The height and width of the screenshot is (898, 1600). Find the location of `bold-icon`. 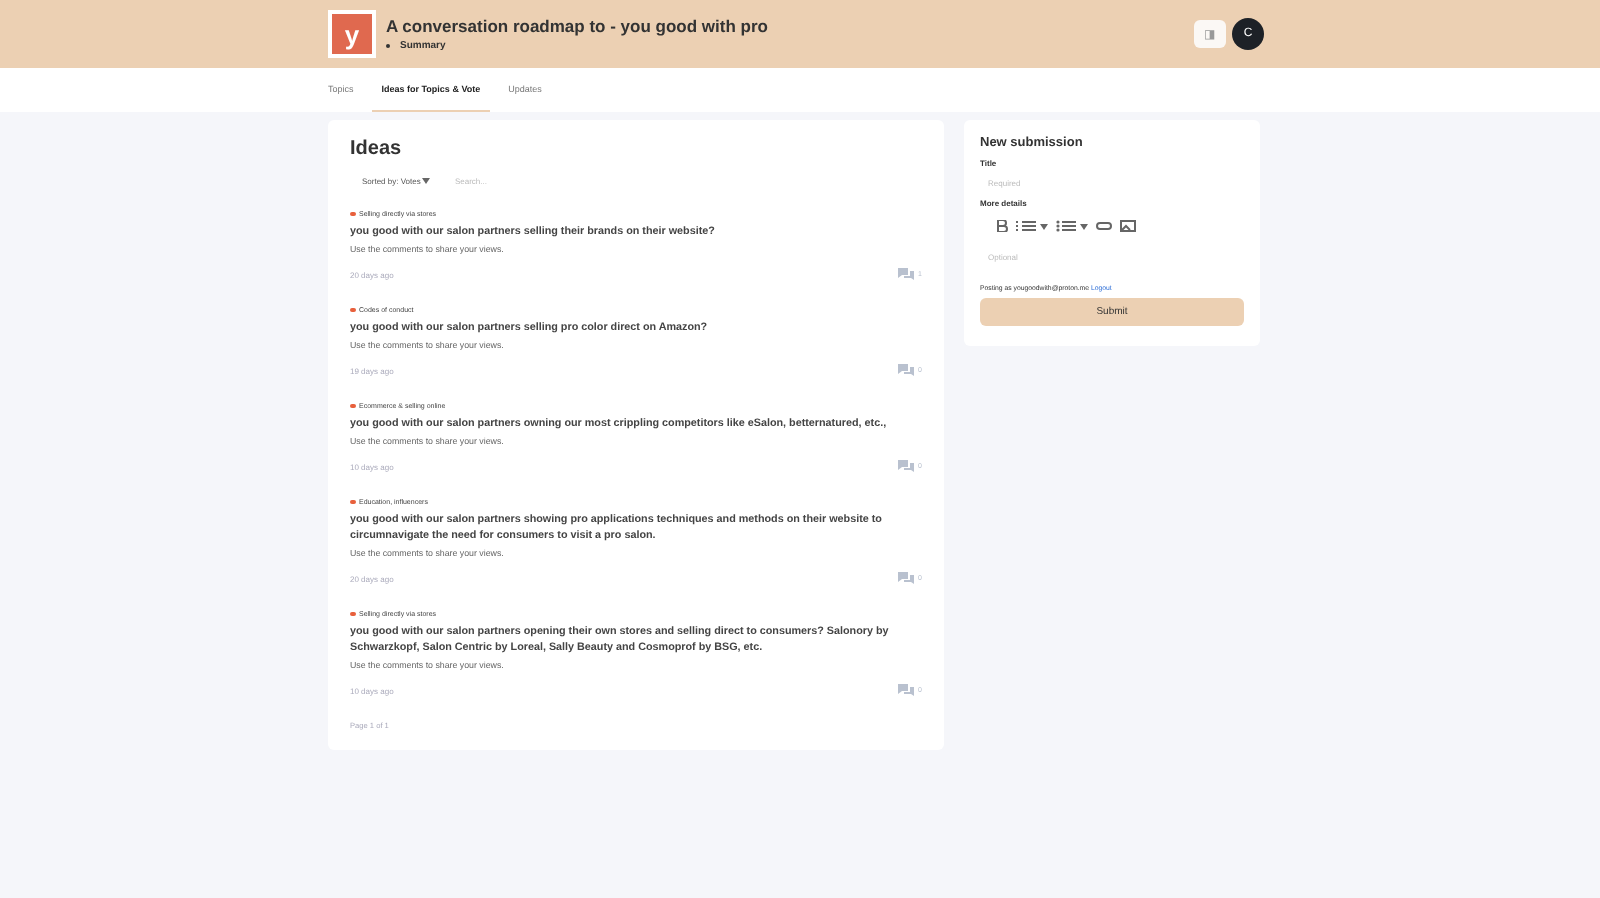

bold-icon is located at coordinates (1002, 226).